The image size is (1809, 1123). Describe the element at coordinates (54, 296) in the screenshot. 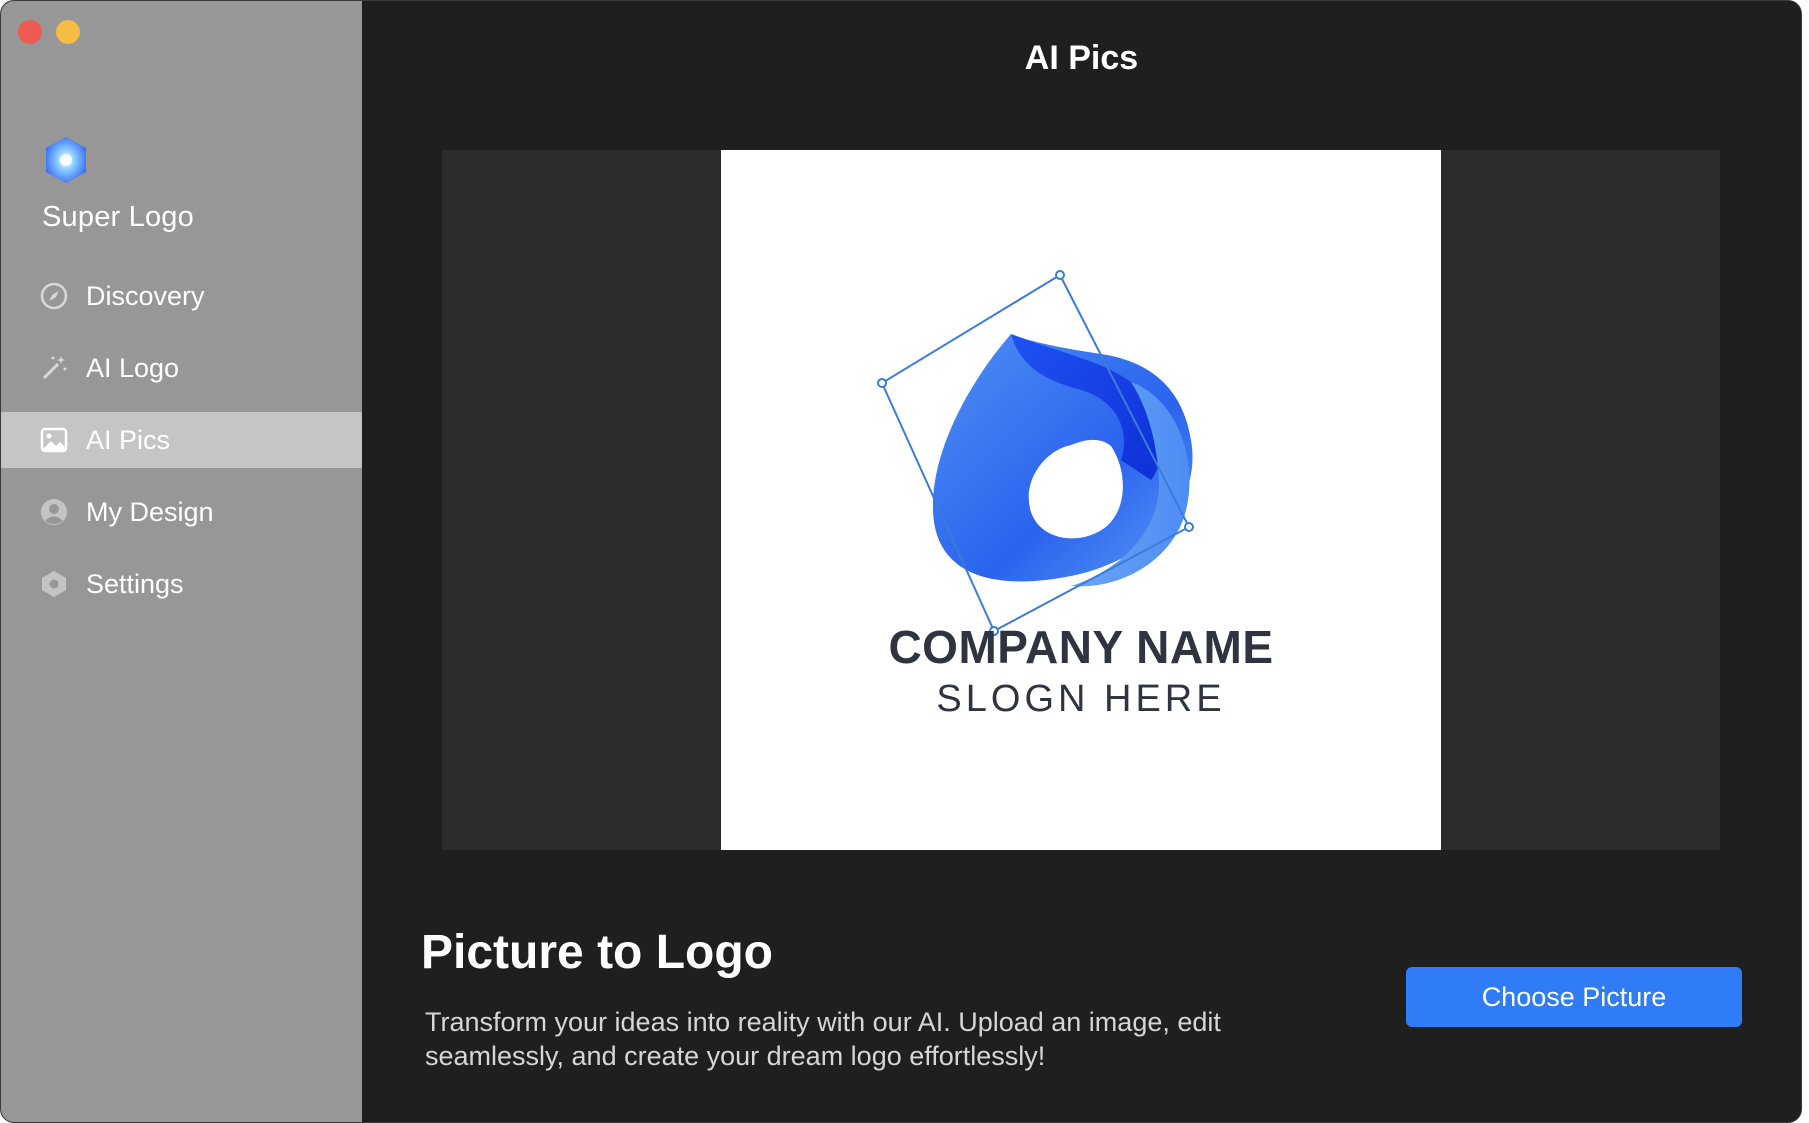

I see `compass-icon` at that location.